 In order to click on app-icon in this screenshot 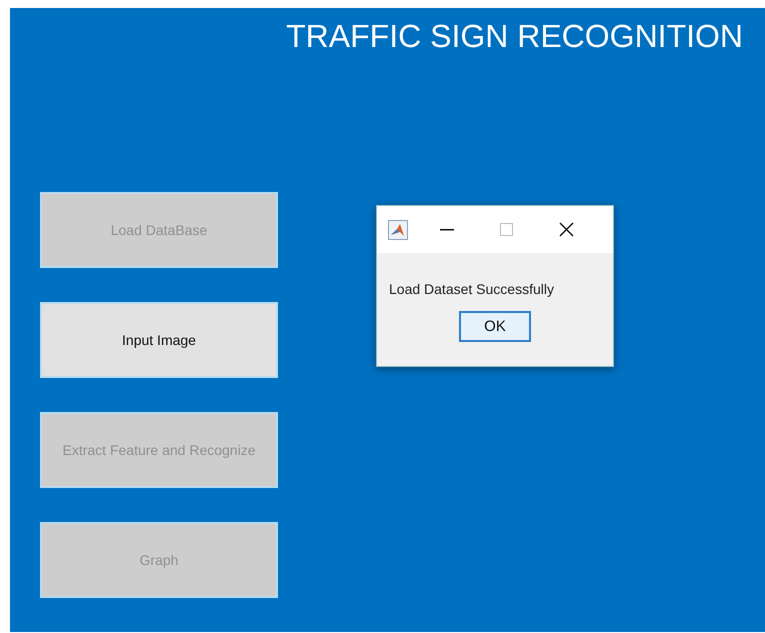, I will do `click(398, 230)`.